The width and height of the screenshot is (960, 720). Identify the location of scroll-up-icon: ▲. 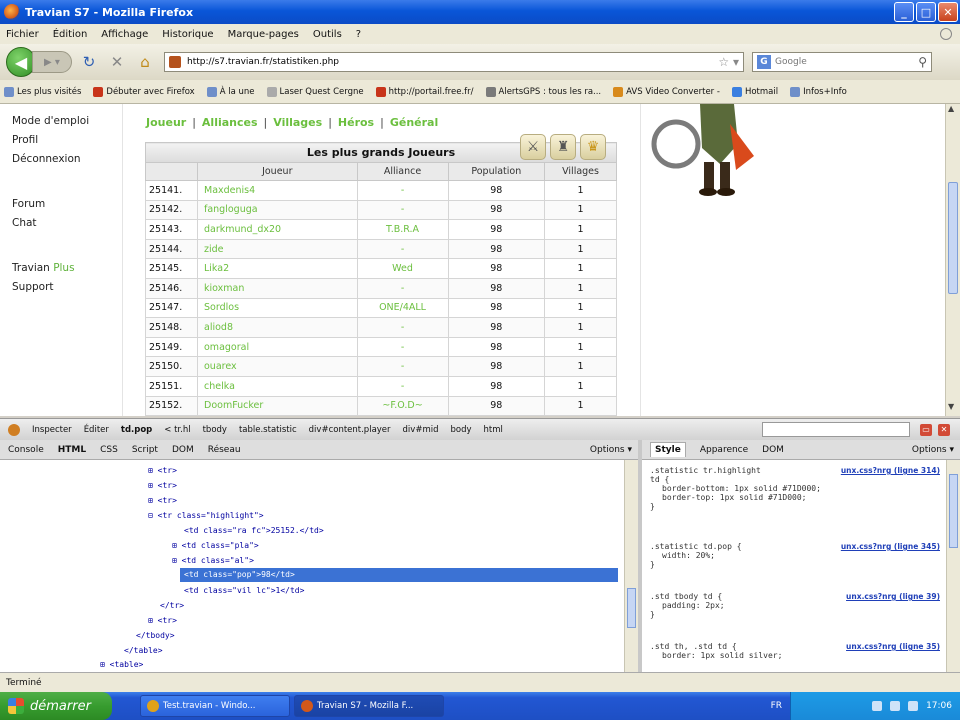
(951, 108).